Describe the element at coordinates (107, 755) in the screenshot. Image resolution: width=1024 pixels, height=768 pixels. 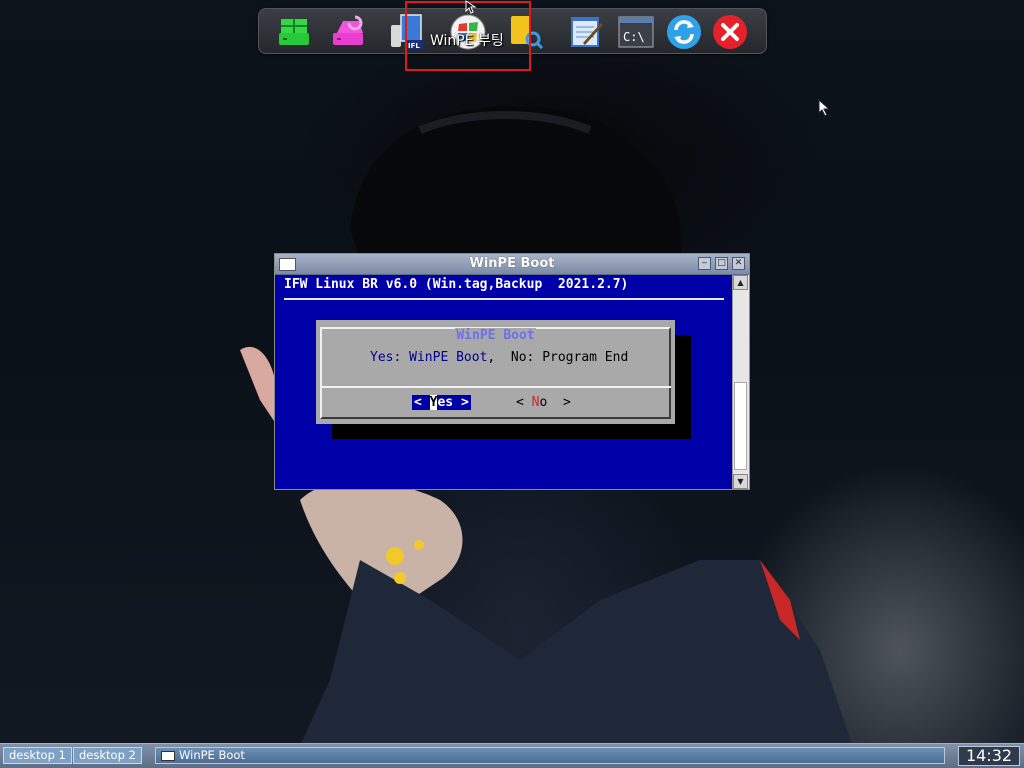
I see `desktop-2-button: desktop 2` at that location.